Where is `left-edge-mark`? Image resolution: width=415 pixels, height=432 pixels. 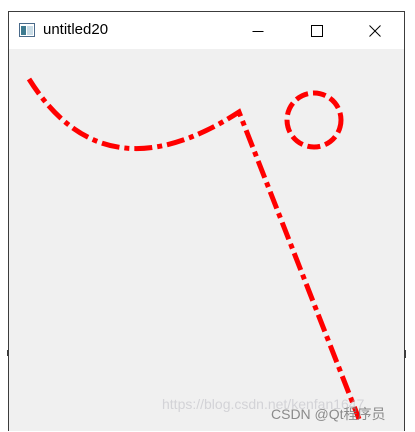 left-edge-mark is located at coordinates (8, 353).